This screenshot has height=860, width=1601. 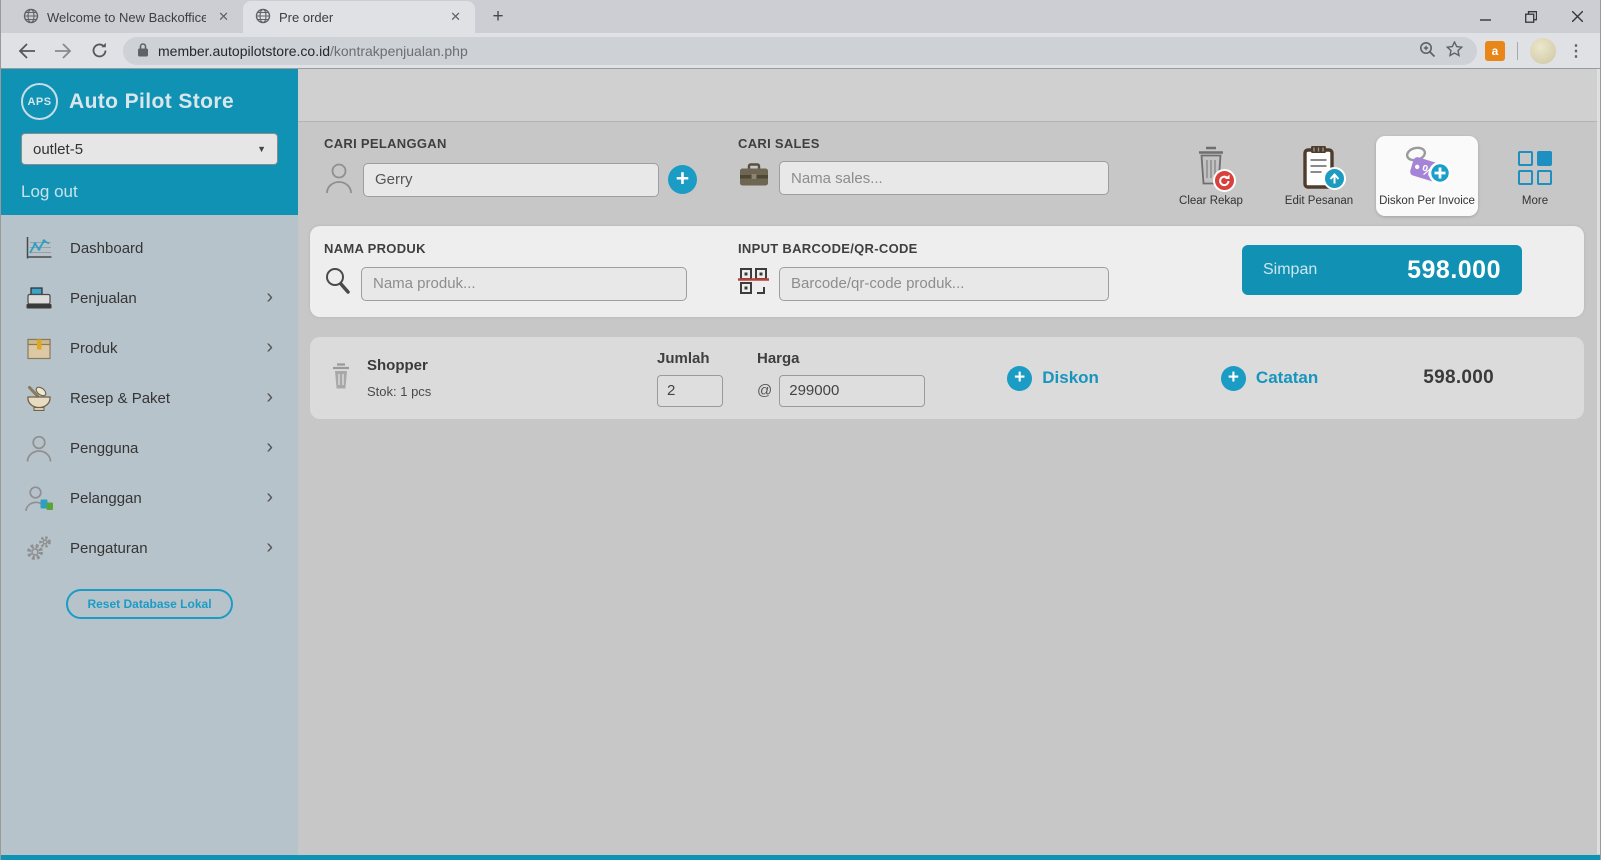 I want to click on outlet-select: outlet-5 ▼, so click(x=149, y=149).